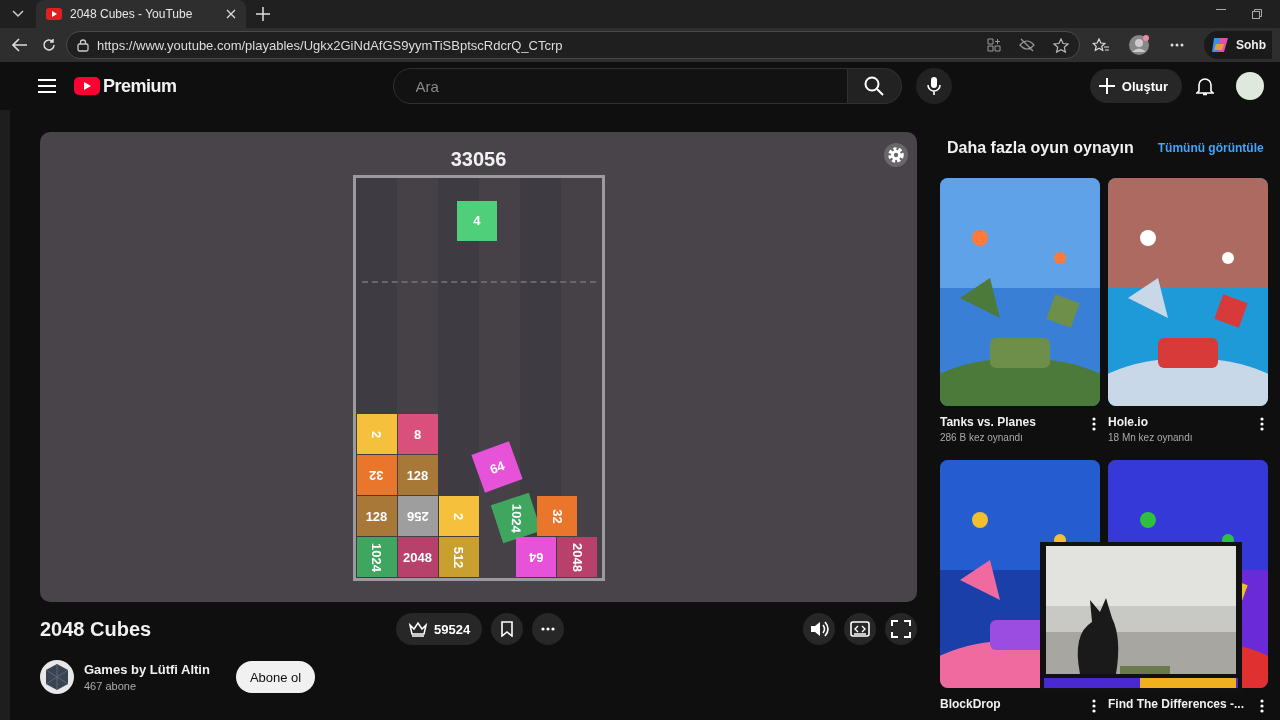 This screenshot has height=720, width=1280. Describe the element at coordinates (458, 557) in the screenshot. I see `number-cube: 512` at that location.